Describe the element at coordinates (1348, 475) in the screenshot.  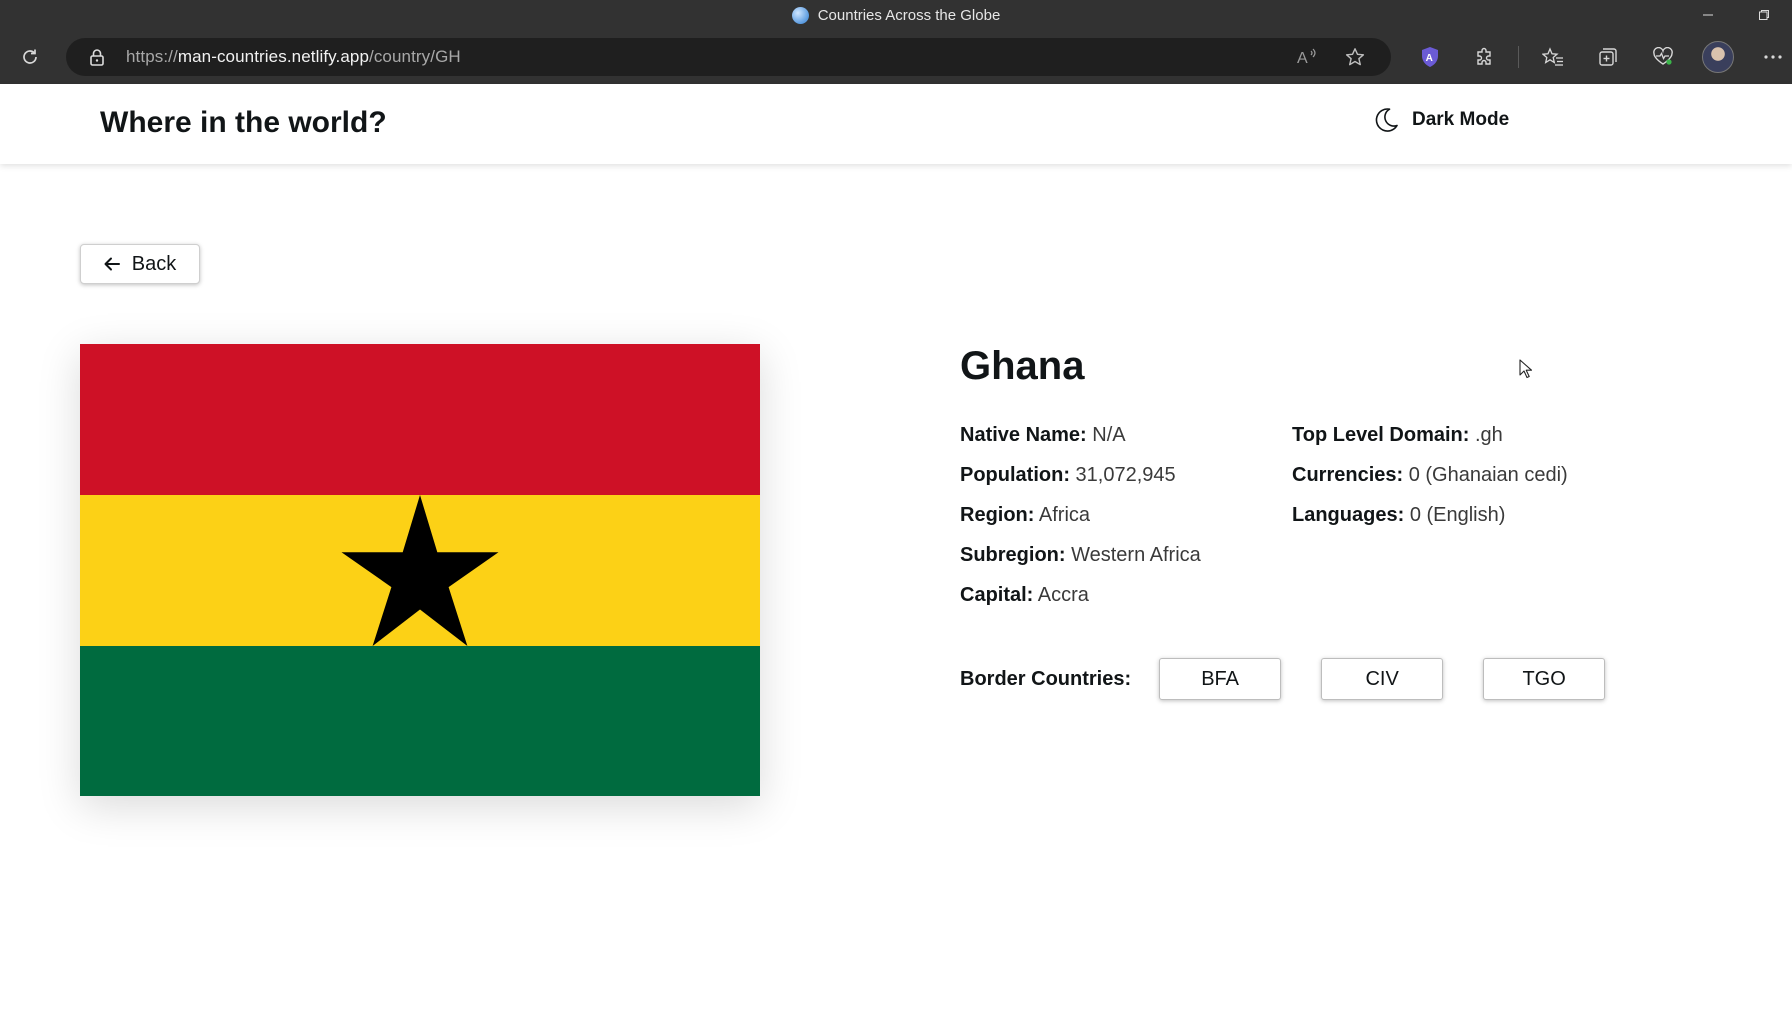
I see `currencies-label: Currencies:` at that location.